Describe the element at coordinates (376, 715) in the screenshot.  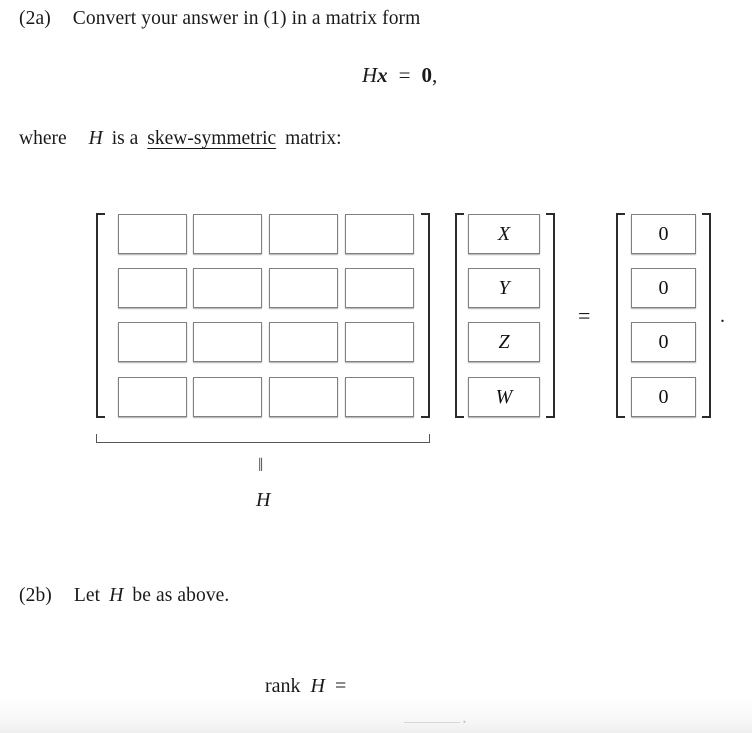
I see `page-bottom-shadow` at that location.